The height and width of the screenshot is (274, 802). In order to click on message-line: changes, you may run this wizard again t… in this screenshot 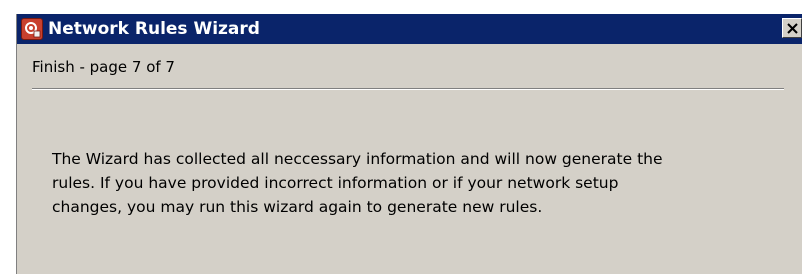, I will do `click(297, 207)`.